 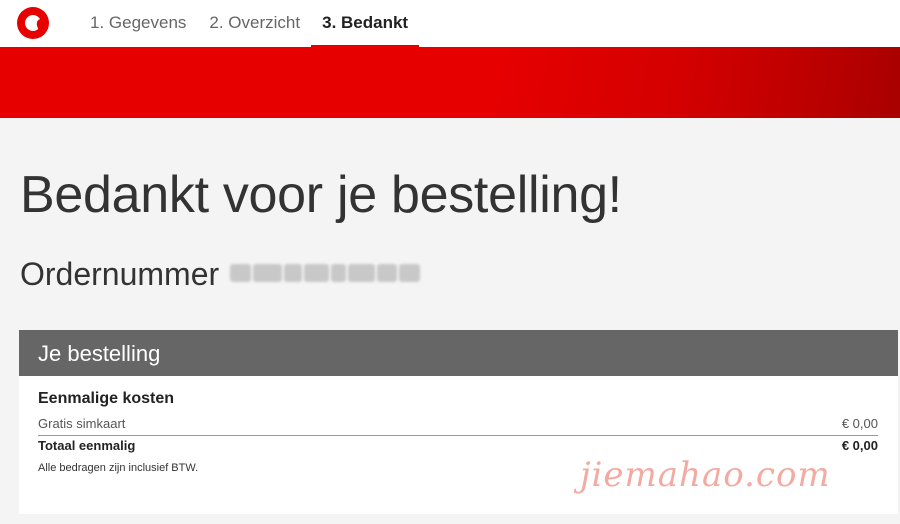 I want to click on vodafone-logo-icon, so click(x=33, y=23).